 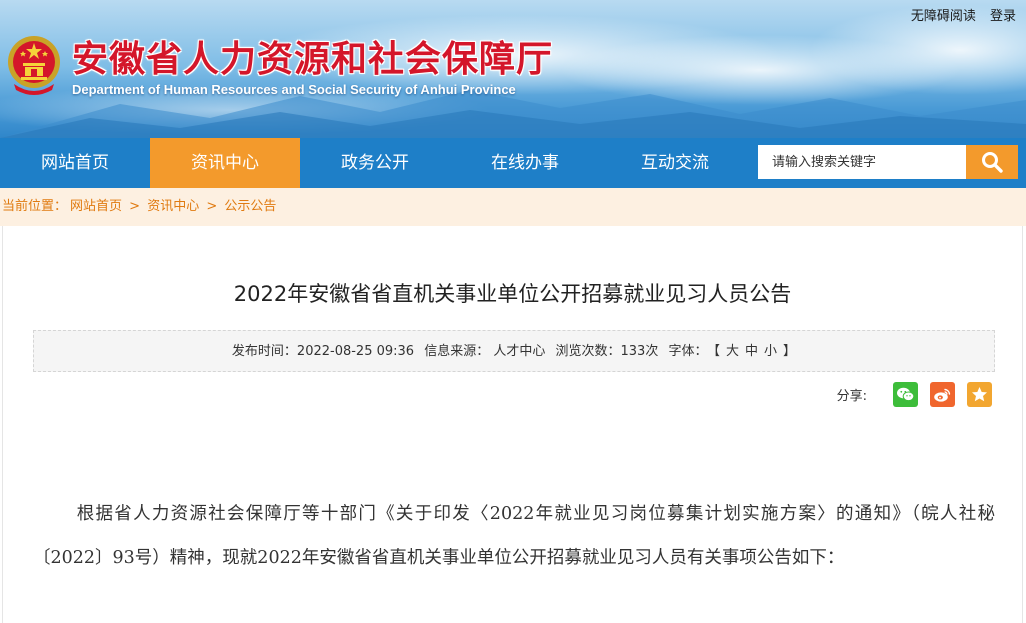 I want to click on site-title: 安徽省人力资源和社会保障厅, so click(x=313, y=59).